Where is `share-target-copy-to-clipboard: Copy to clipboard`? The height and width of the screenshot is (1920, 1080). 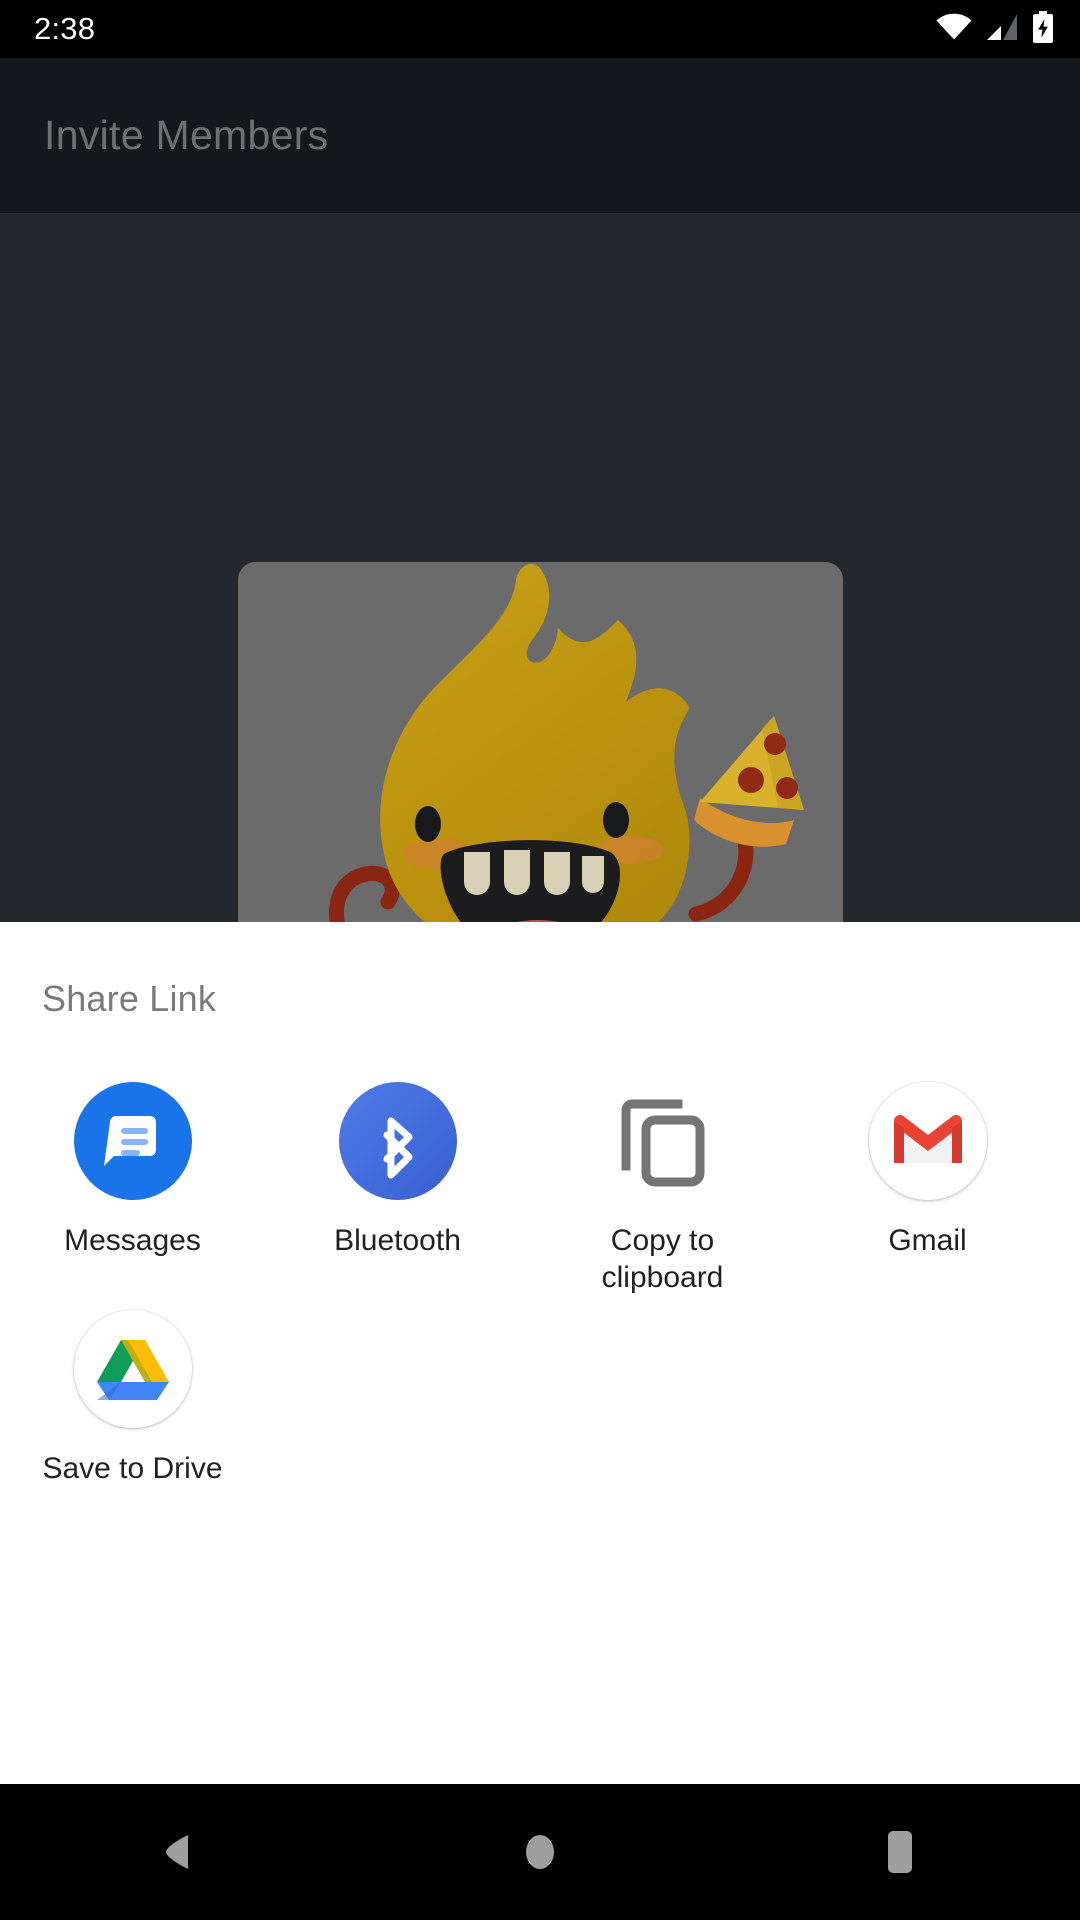
share-target-copy-to-clipboard: Copy to clipboard is located at coordinates (662, 1182).